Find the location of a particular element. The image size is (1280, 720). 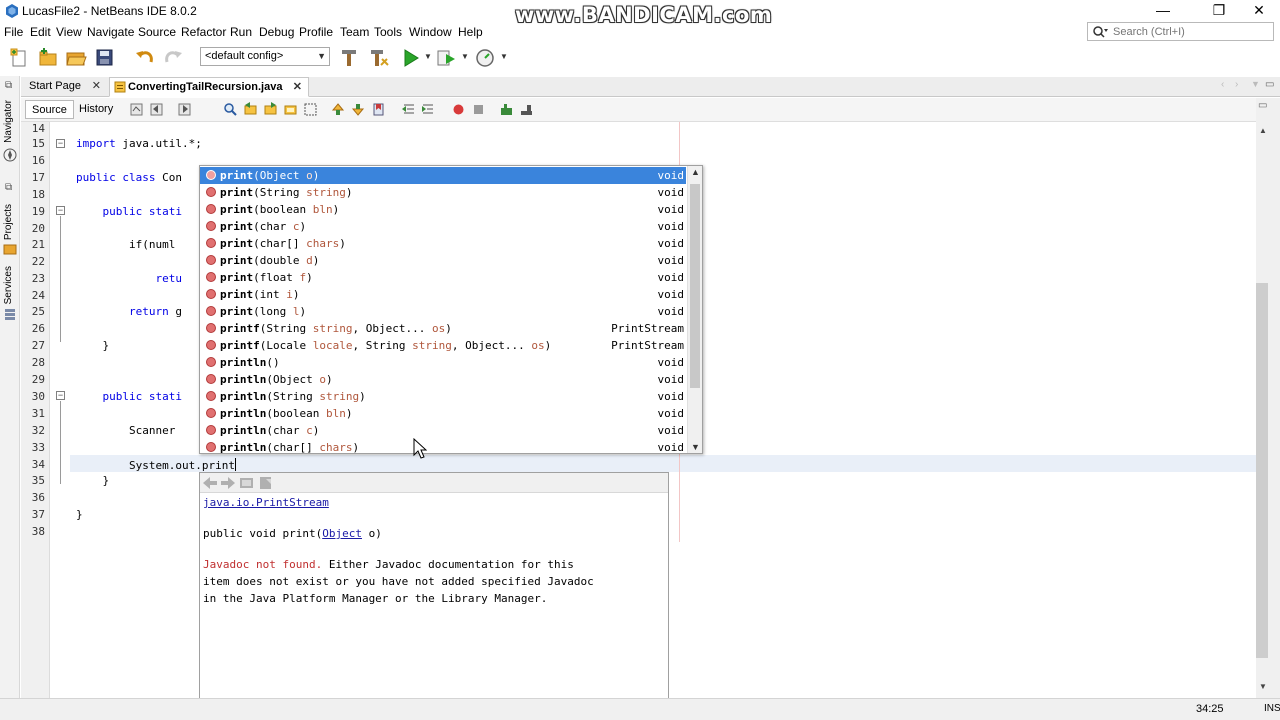

new-project-icon is located at coordinates (48, 58).